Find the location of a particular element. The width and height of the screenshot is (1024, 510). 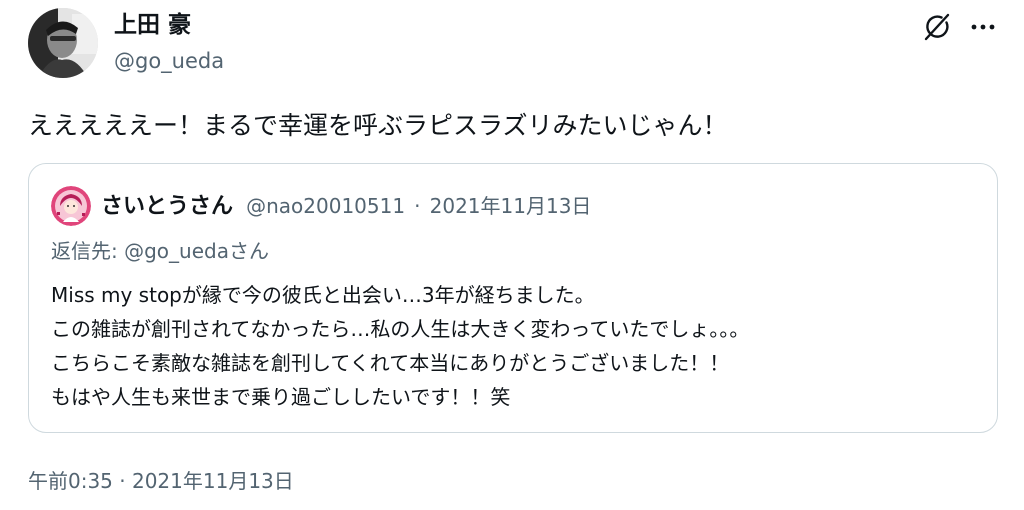

quote-text-line: もはや人生も来世まで乗り過ごししたいです！！笑 is located at coordinates (281, 397).